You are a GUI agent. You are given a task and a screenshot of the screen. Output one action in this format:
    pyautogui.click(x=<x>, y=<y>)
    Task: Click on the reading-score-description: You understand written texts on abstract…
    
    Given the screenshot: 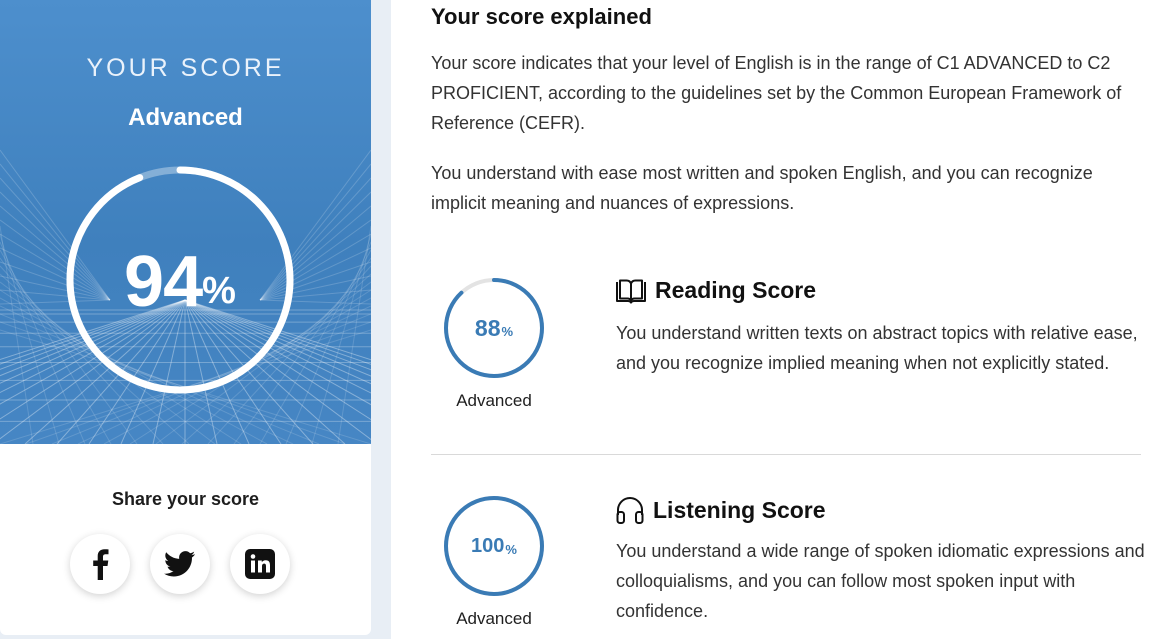 What is the action you would take?
    pyautogui.click(x=877, y=348)
    